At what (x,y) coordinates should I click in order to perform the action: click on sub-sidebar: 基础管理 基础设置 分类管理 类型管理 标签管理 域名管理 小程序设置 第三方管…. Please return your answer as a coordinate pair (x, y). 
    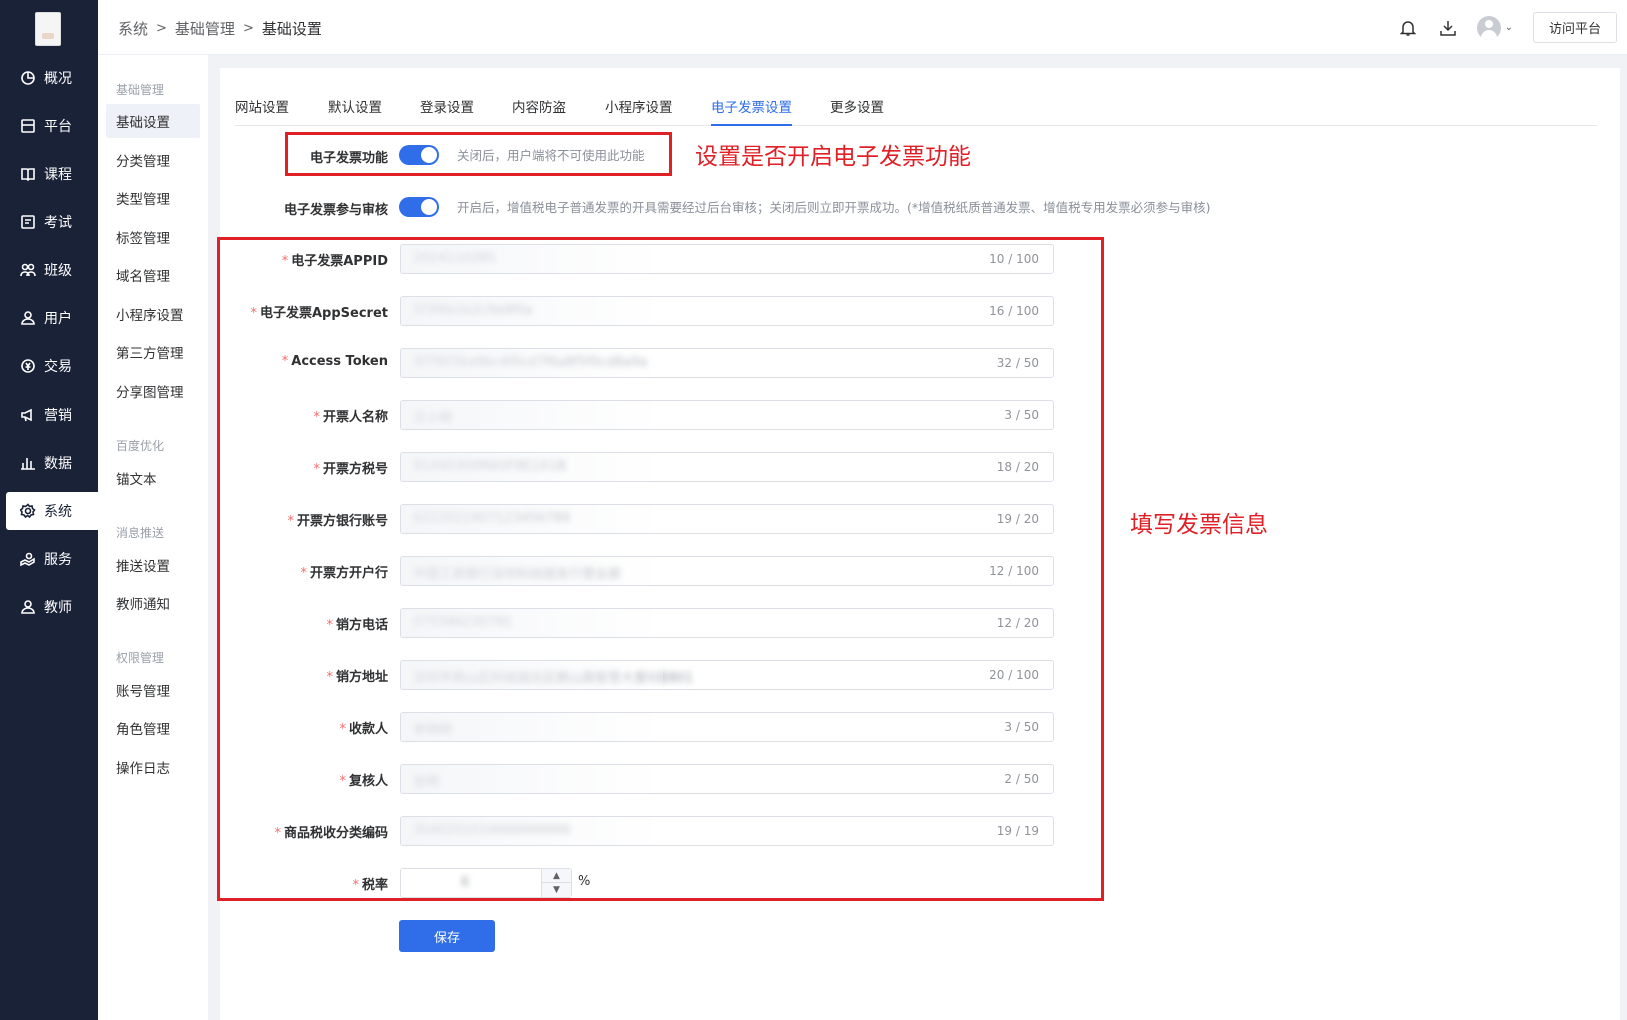
    Looking at the image, I should click on (153, 537).